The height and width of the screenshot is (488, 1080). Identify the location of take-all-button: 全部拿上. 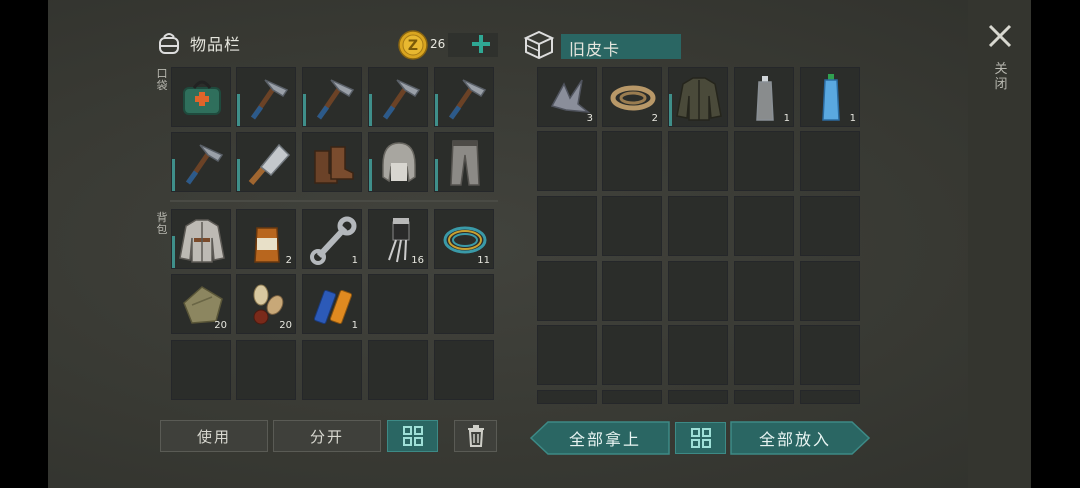
(600, 438).